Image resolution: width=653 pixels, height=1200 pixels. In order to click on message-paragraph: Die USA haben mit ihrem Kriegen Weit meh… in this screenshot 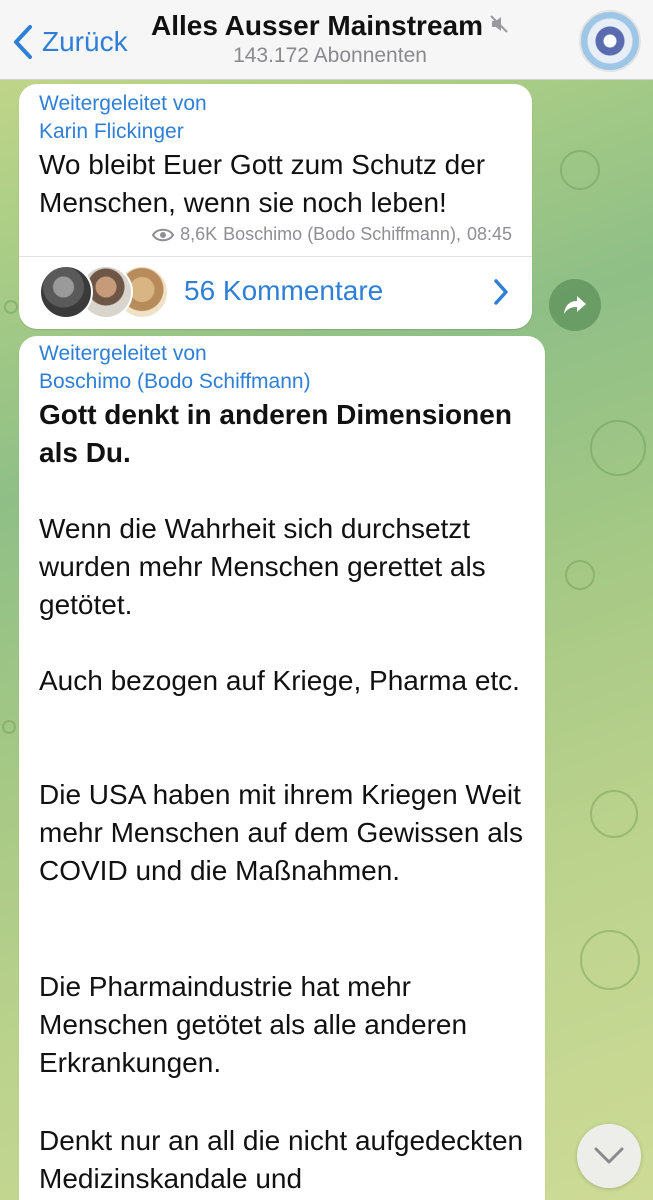, I will do `click(281, 832)`.